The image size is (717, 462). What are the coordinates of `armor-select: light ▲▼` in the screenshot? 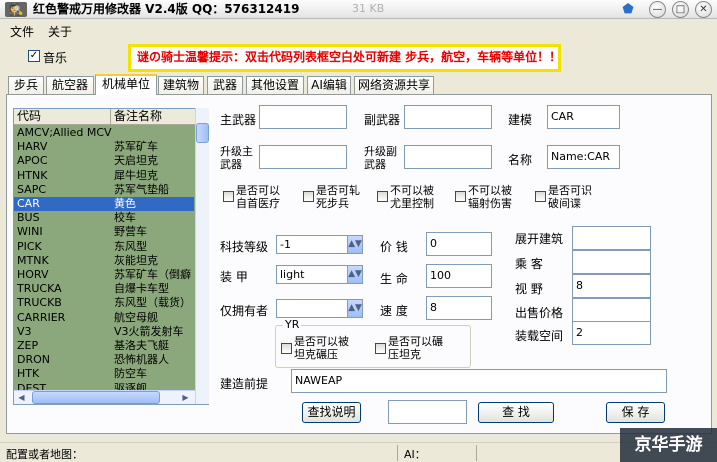 It's located at (319, 274).